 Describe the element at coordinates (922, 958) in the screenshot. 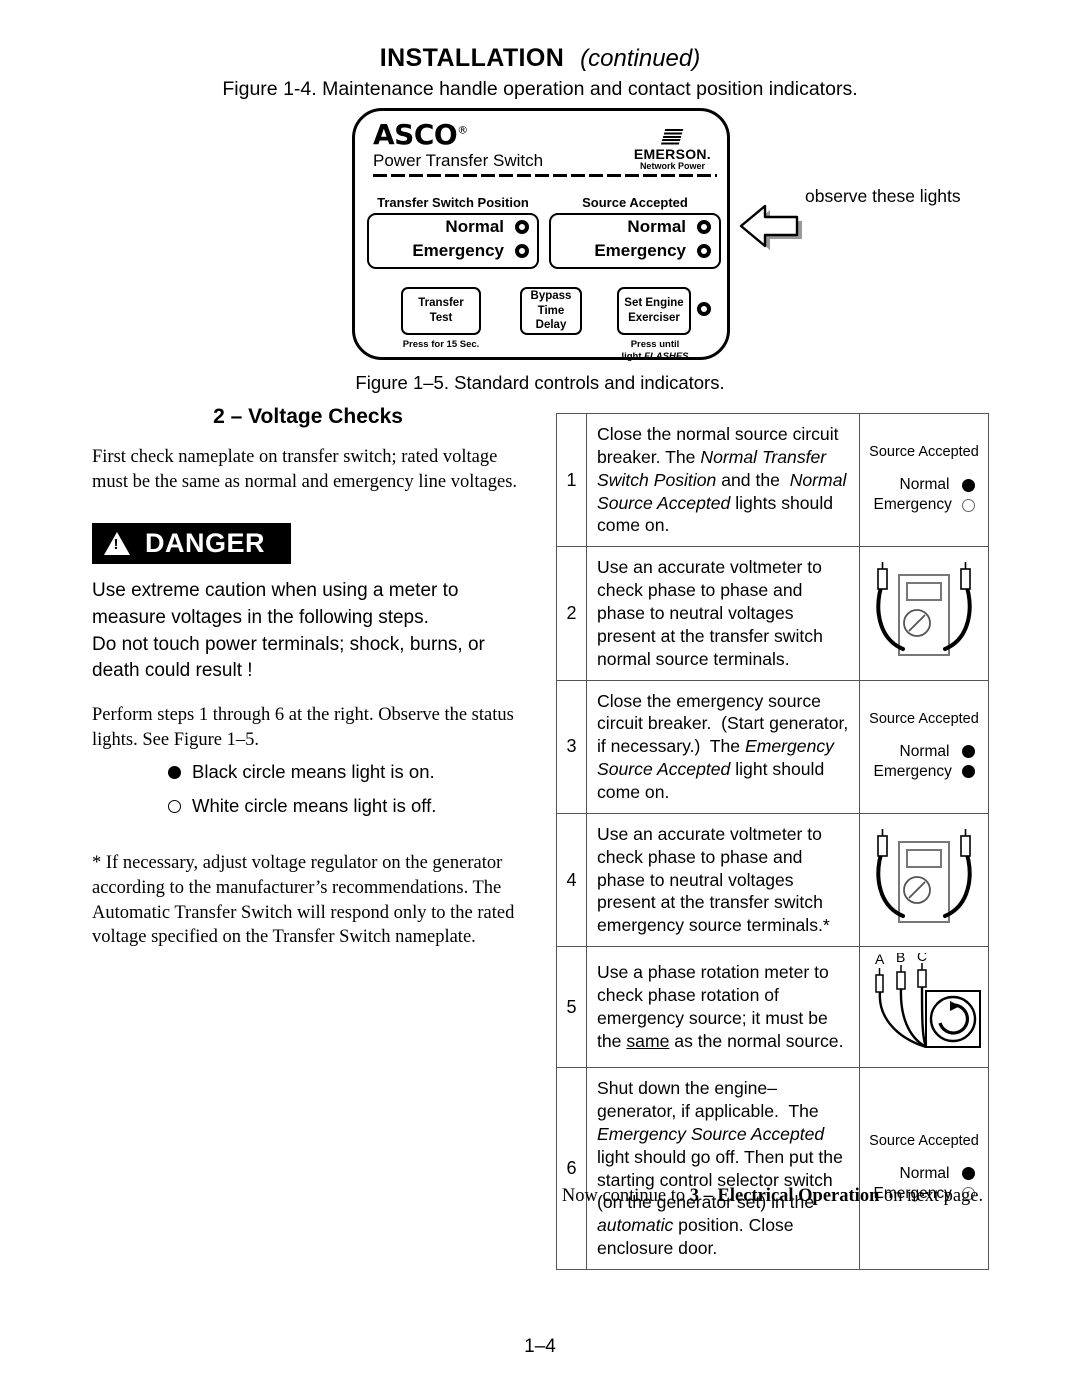

I see `probe-label-c: C` at that location.